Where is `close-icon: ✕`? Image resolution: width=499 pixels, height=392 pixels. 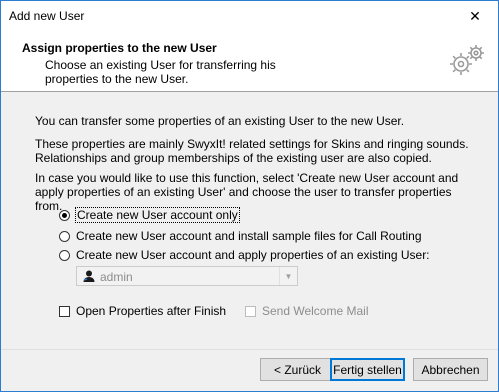
close-icon: ✕ is located at coordinates (475, 16).